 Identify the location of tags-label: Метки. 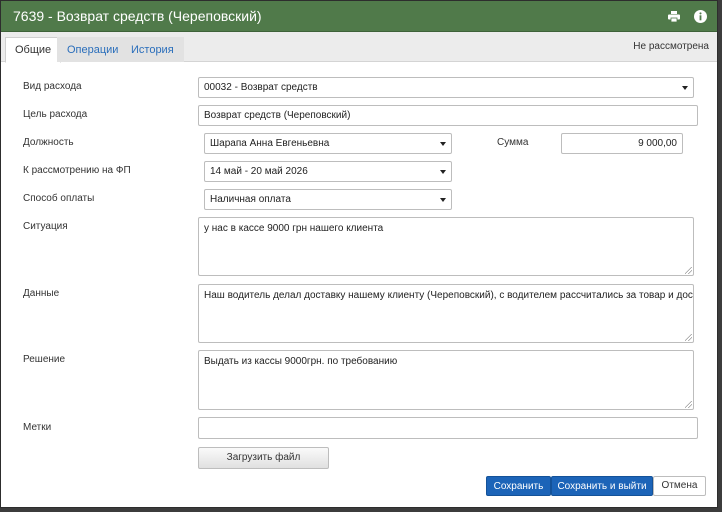
(37, 427).